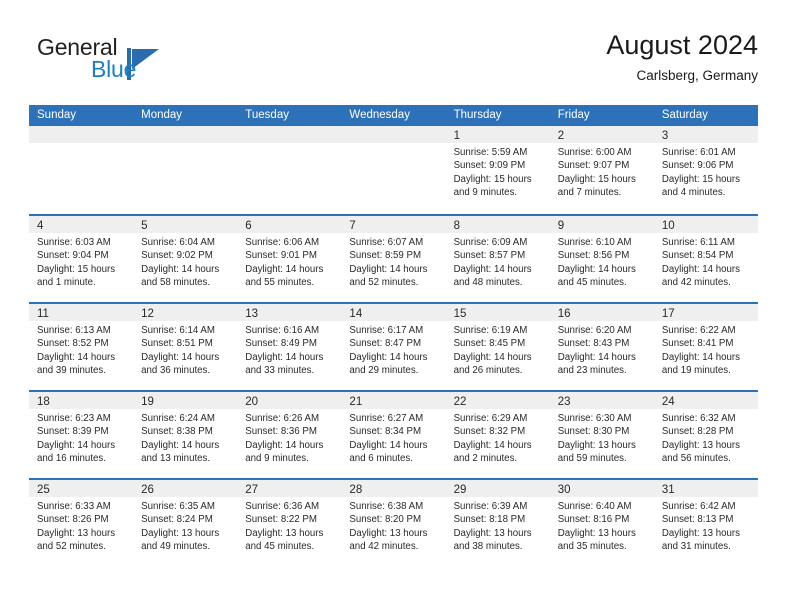 The height and width of the screenshot is (612, 792). What do you see at coordinates (280, 283) in the screenshot?
I see `daylight-duration-line2: and 55 minutes.` at bounding box center [280, 283].